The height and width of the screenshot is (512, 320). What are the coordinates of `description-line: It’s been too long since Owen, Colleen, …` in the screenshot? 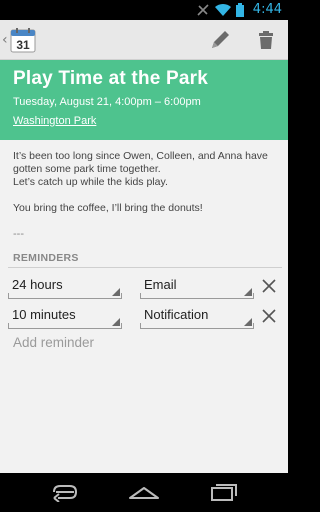 It's located at (140, 162).